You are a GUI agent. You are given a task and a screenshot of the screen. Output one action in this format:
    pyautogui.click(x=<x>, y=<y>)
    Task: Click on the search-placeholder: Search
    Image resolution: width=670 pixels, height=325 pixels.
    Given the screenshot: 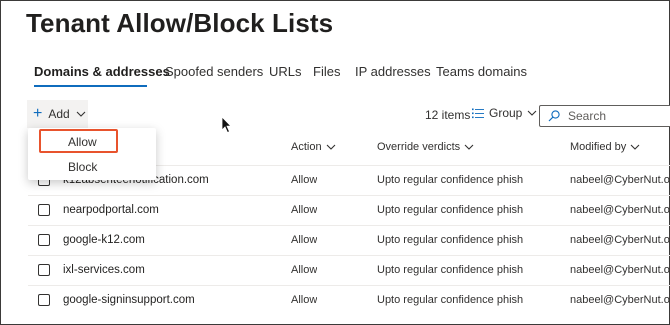 What is the action you would take?
    pyautogui.click(x=587, y=116)
    